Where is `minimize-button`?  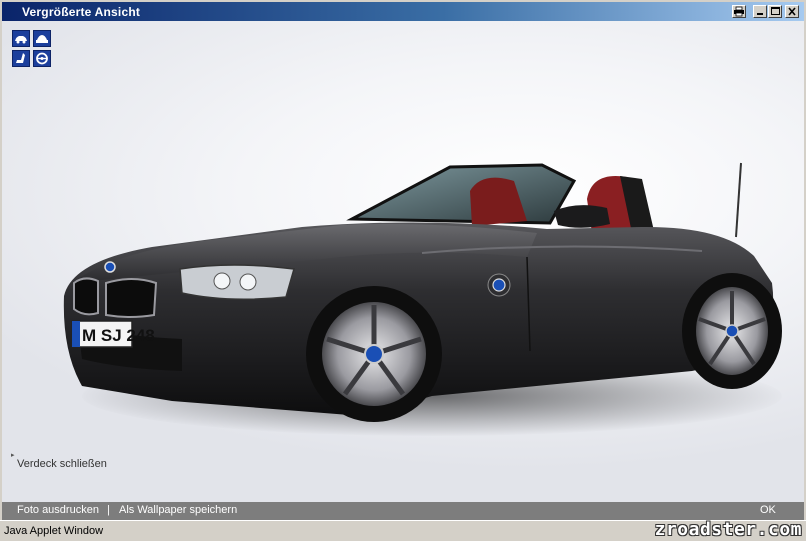
minimize-button is located at coordinates (760, 11).